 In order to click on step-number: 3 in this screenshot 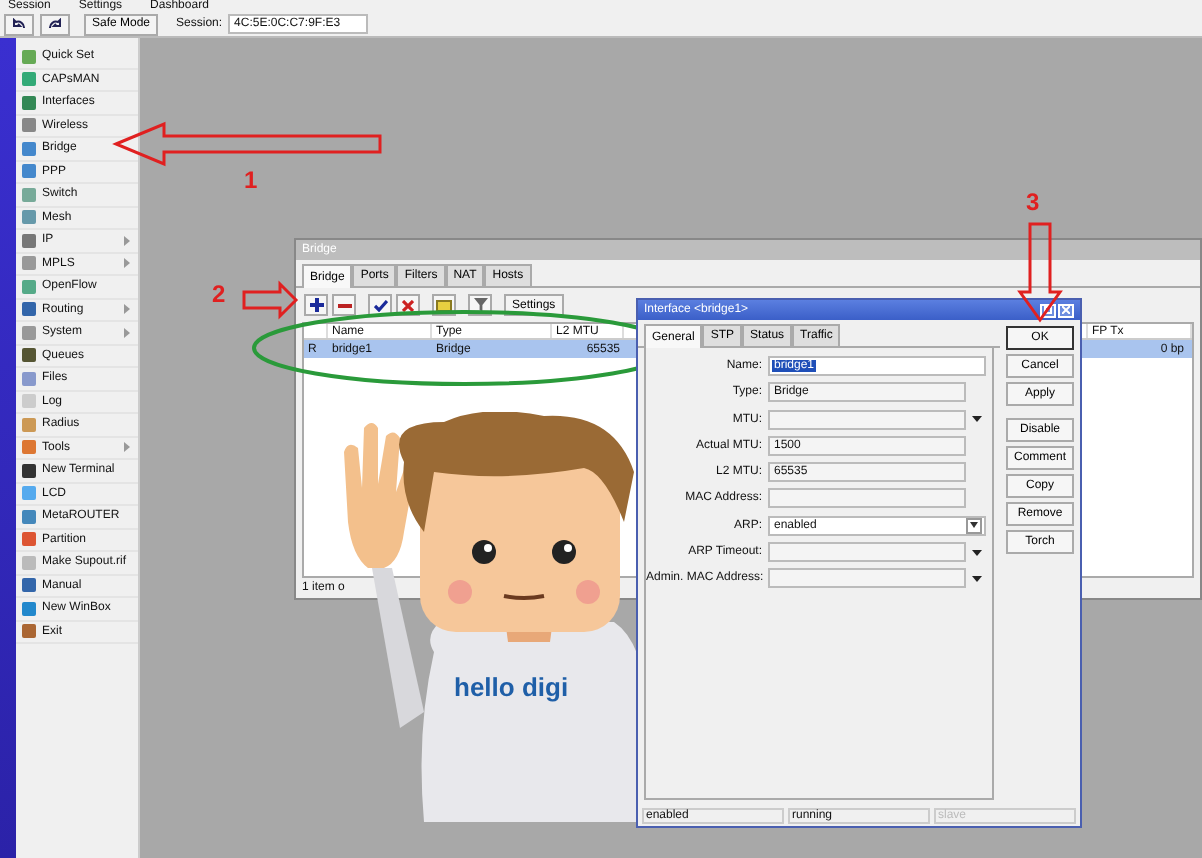, I will do `click(1033, 202)`.